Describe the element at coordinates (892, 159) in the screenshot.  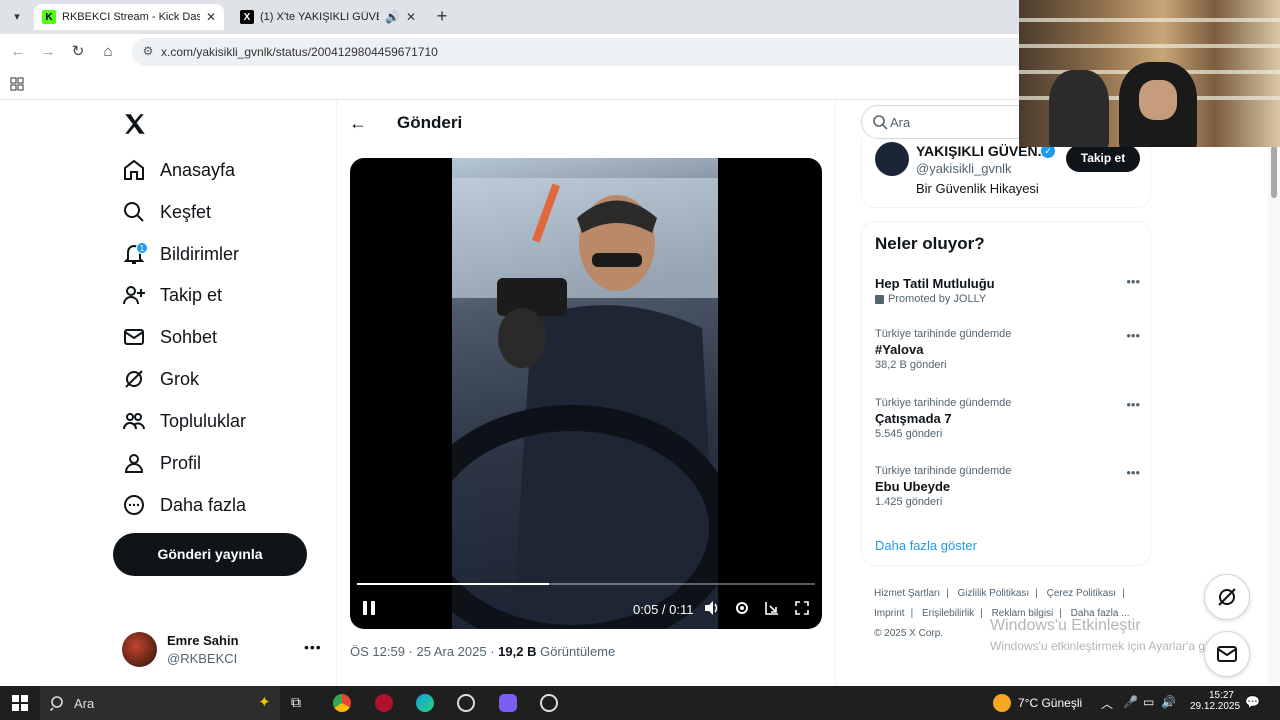
I see `avatar` at that location.